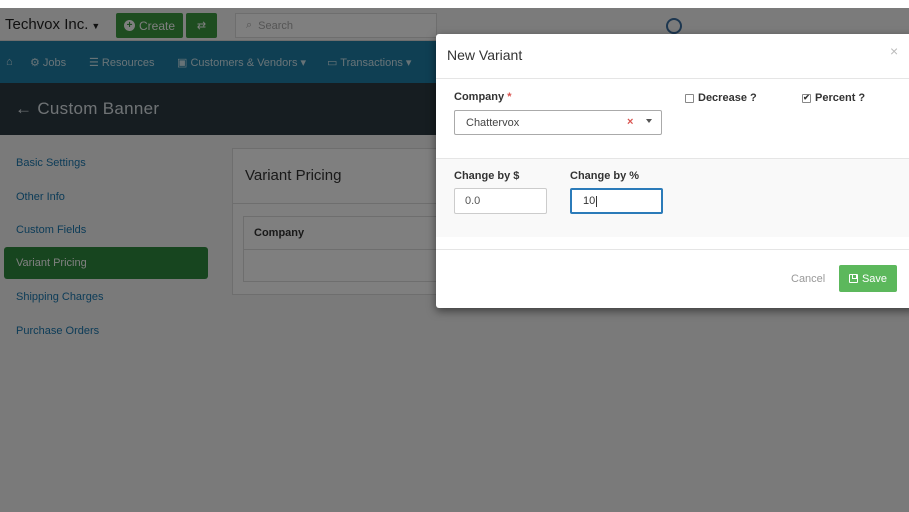  What do you see at coordinates (649, 121) in the screenshot?
I see `chevron-down-icon` at bounding box center [649, 121].